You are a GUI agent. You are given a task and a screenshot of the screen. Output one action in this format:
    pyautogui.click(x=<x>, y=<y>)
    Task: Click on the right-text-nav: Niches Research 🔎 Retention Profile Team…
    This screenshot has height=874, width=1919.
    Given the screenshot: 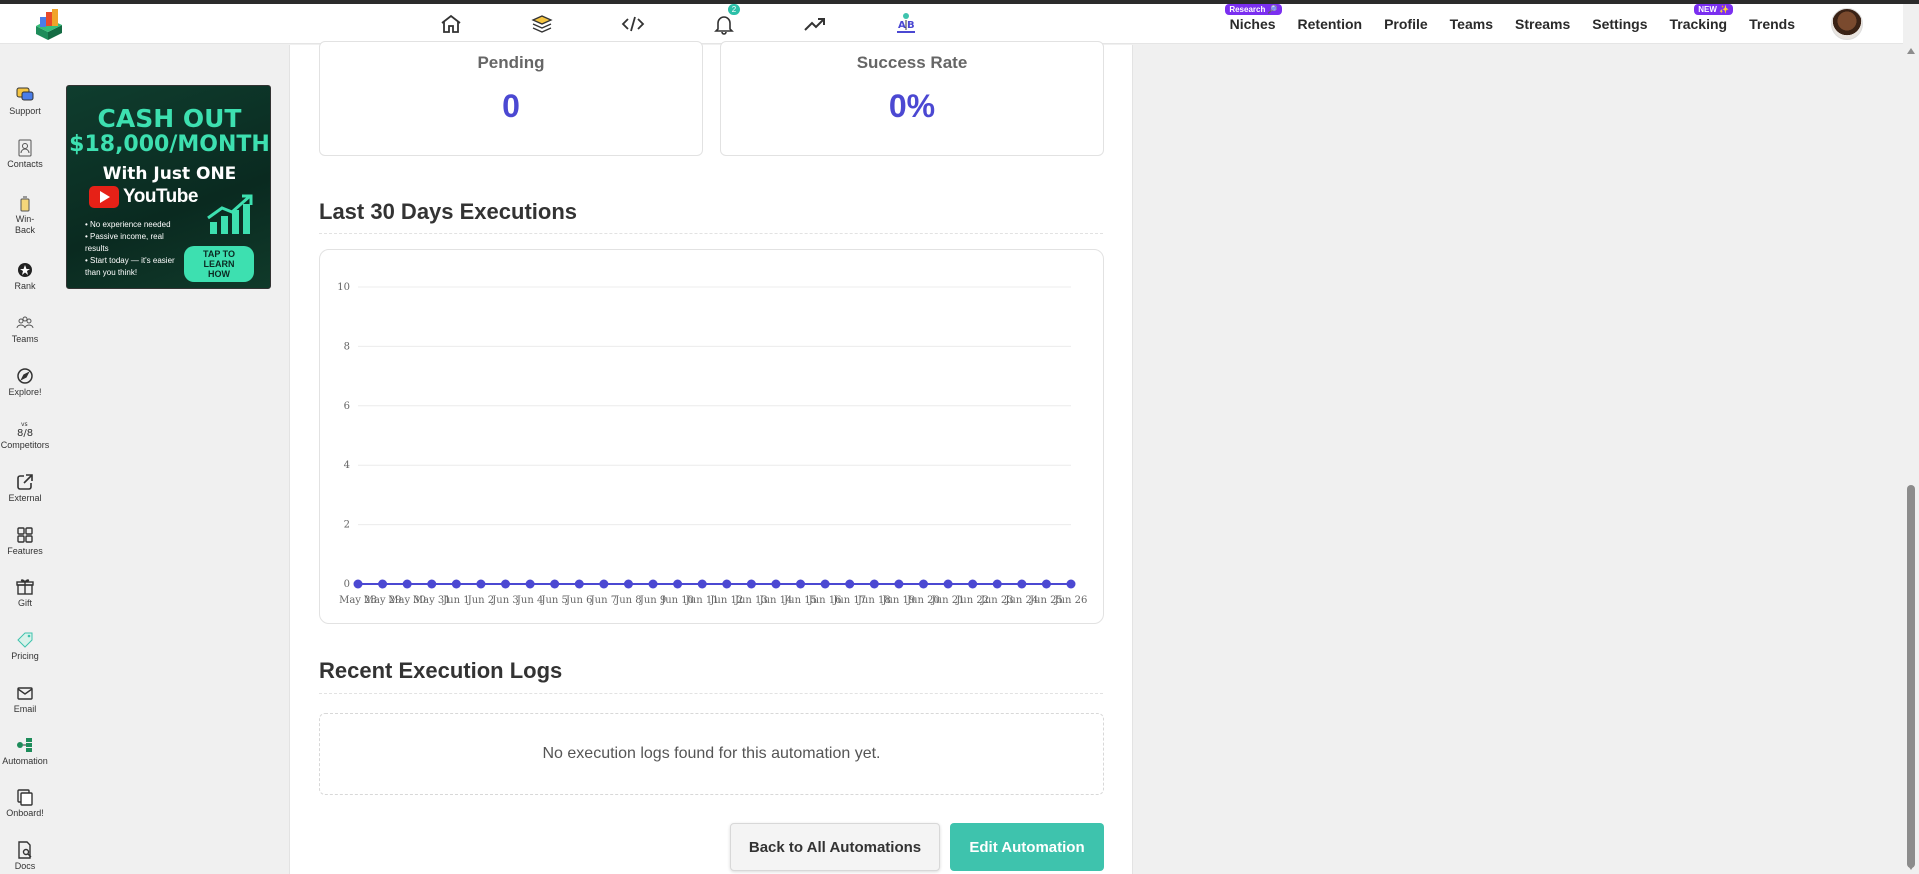 What is the action you would take?
    pyautogui.click(x=1501, y=24)
    